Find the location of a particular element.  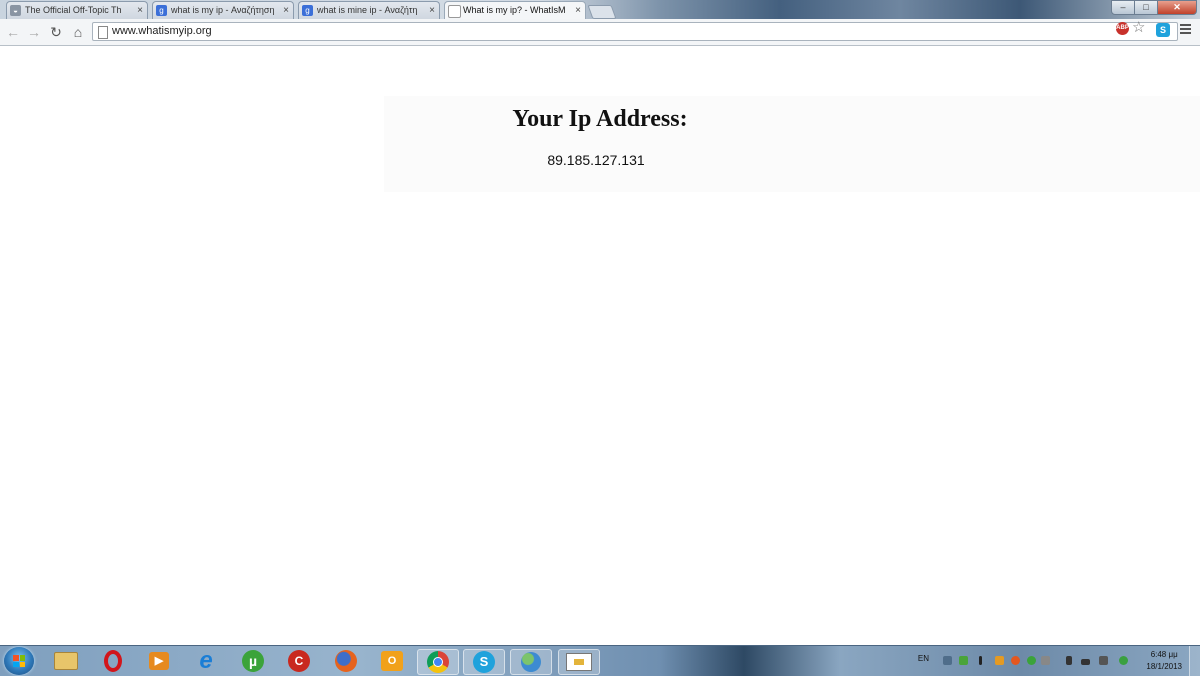

opera-icon is located at coordinates (113, 661).